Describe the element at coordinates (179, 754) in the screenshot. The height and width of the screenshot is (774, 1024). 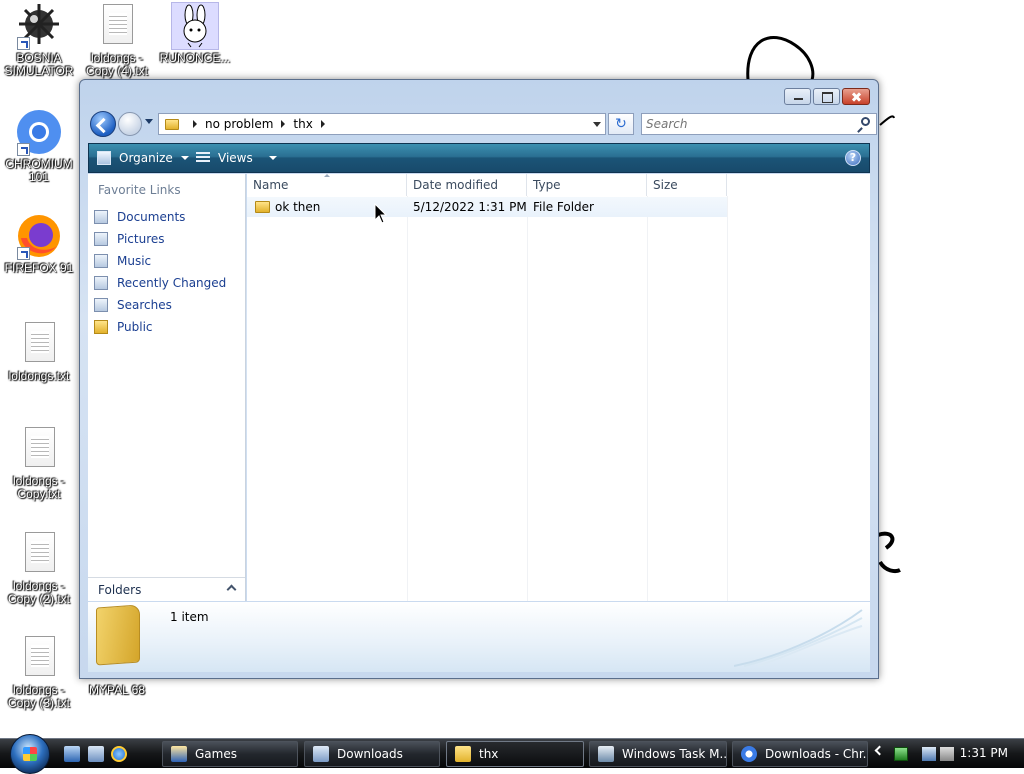
I see `games-icon` at that location.